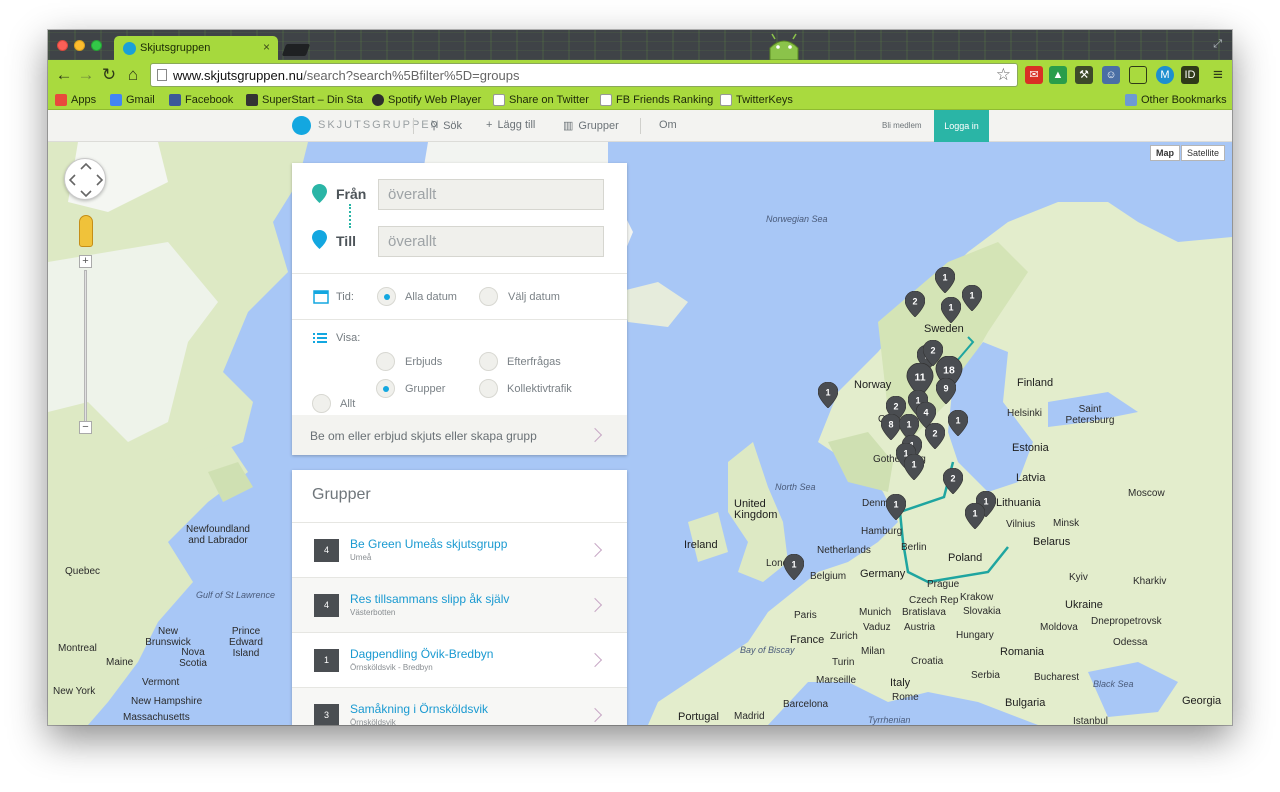 This screenshot has height=792, width=1280. What do you see at coordinates (749, 716) in the screenshot?
I see `map-label: Madrid` at bounding box center [749, 716].